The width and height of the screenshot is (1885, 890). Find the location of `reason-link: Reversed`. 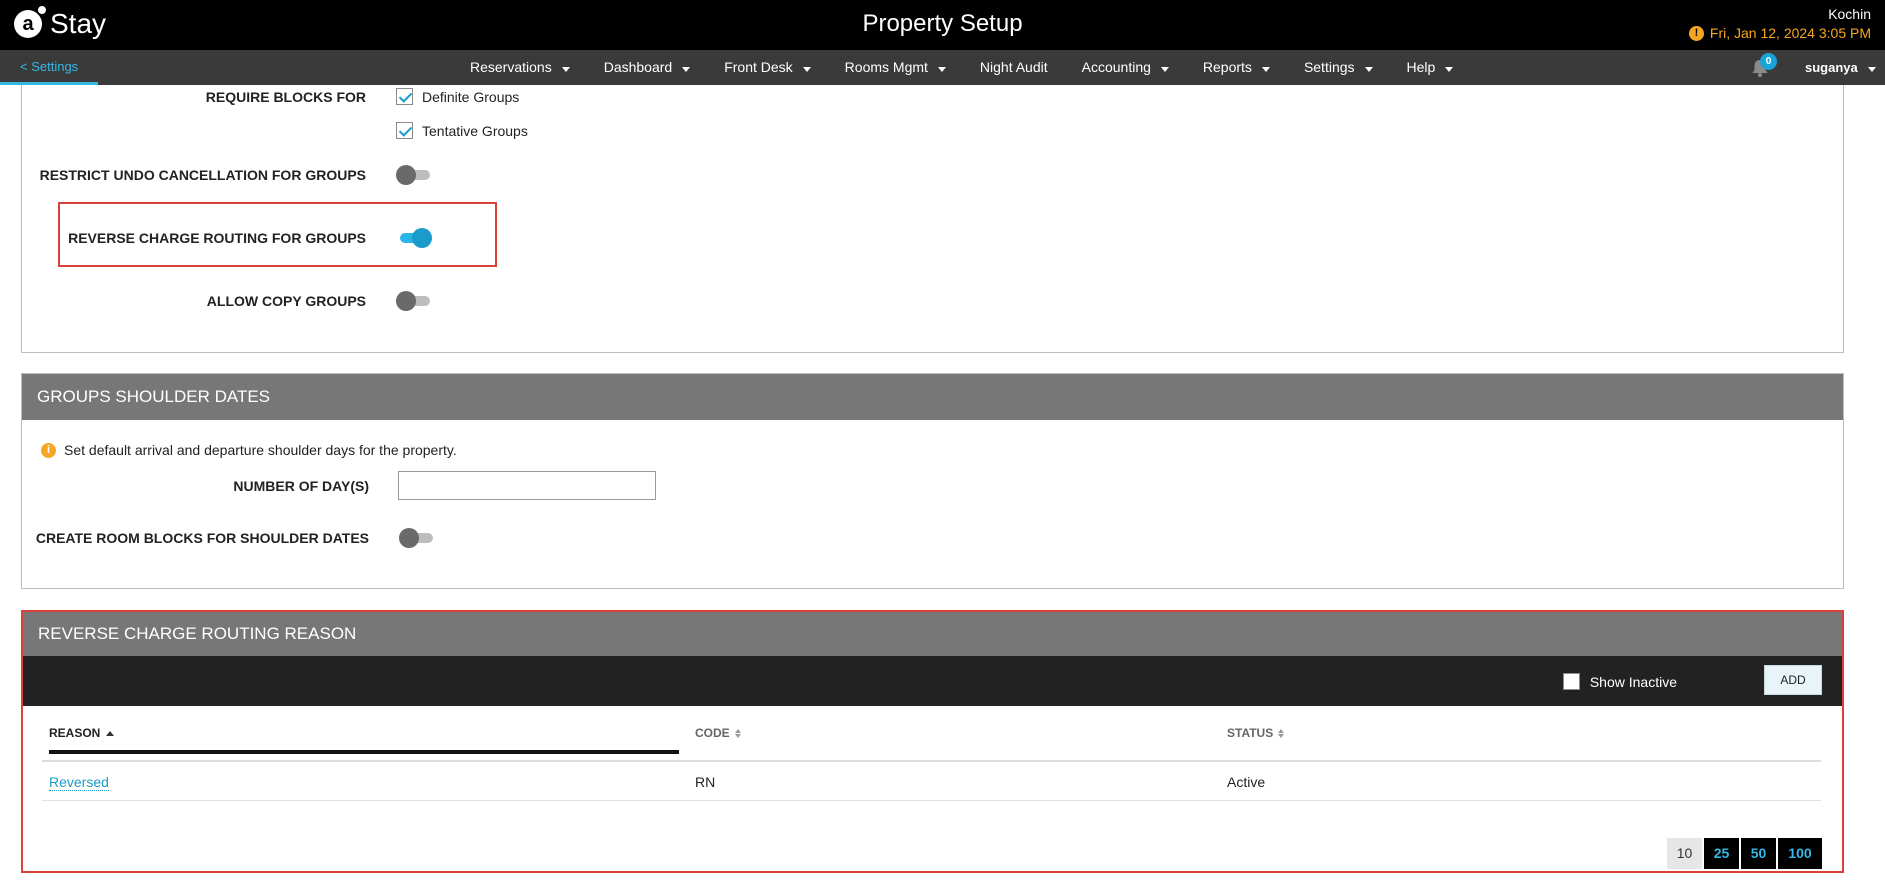

reason-link: Reversed is located at coordinates (79, 782).